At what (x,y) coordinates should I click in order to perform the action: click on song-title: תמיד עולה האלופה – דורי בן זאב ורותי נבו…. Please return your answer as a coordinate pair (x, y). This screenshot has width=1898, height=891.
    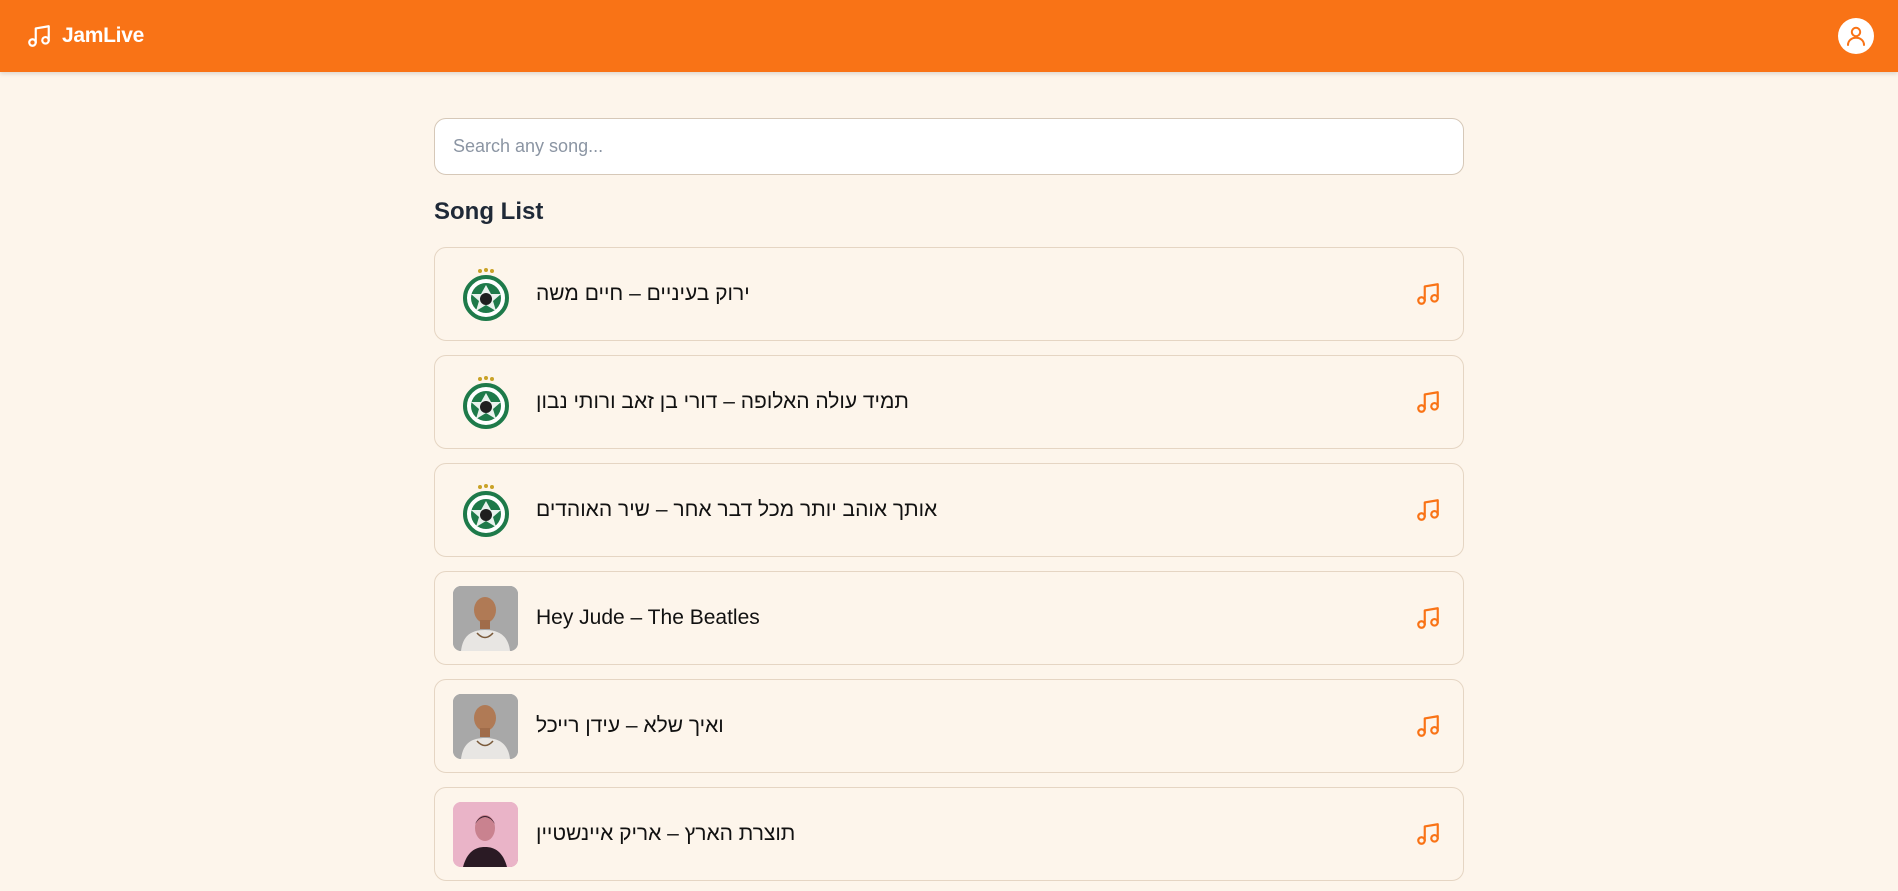
    Looking at the image, I should click on (722, 401).